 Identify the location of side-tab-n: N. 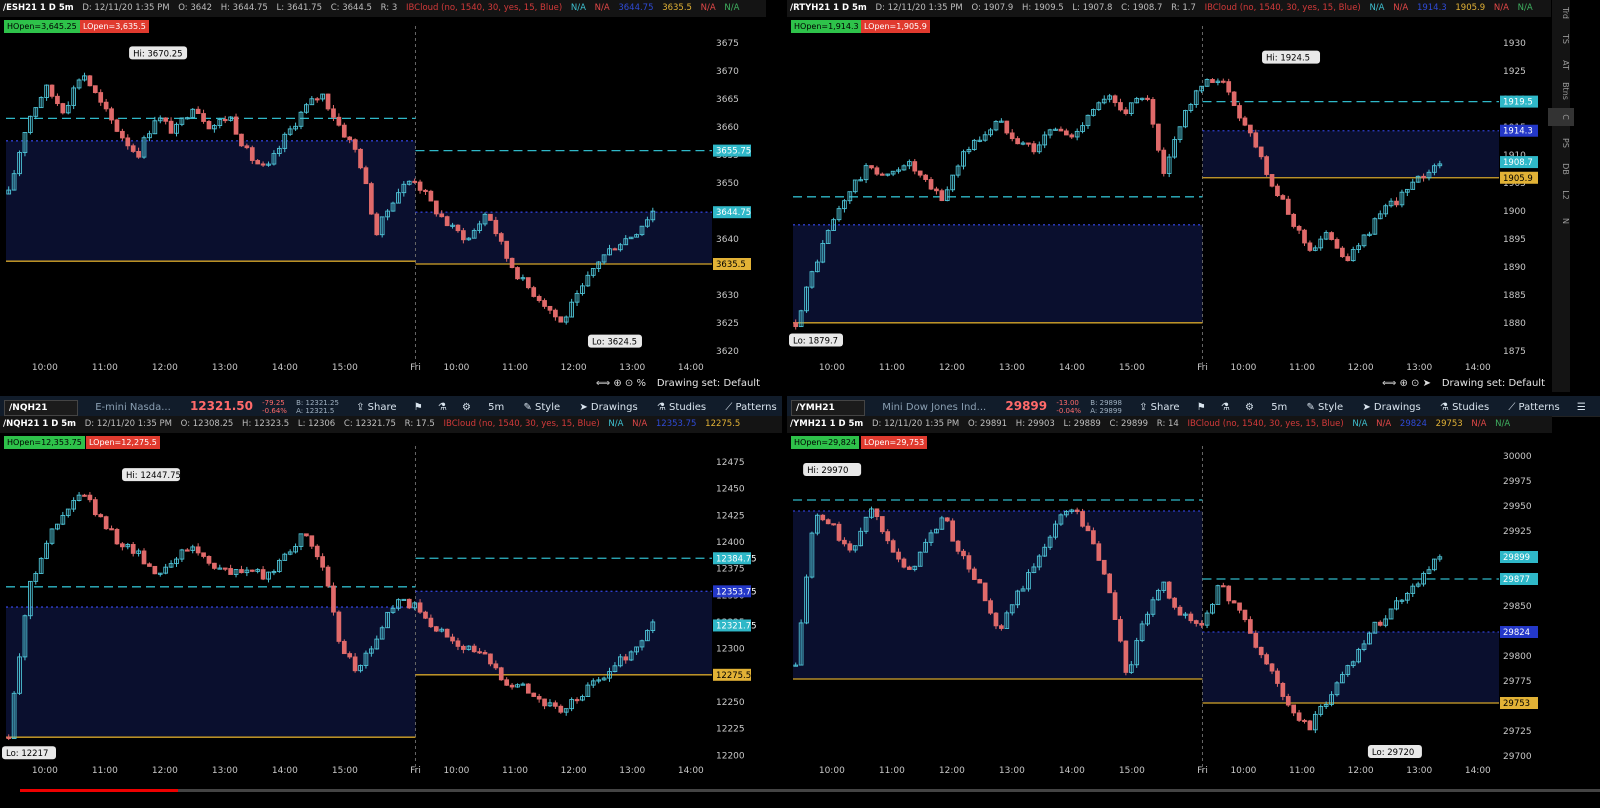
(1561, 221).